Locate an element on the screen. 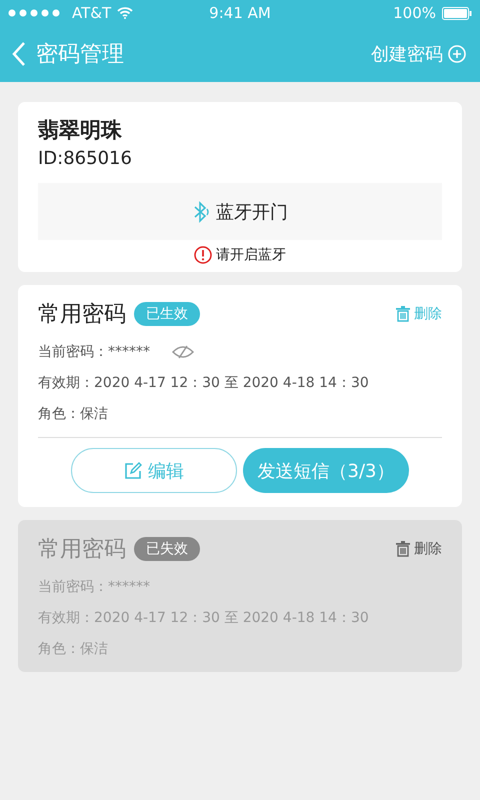 The image size is (480, 800). edit-button: 编辑 is located at coordinates (154, 470).